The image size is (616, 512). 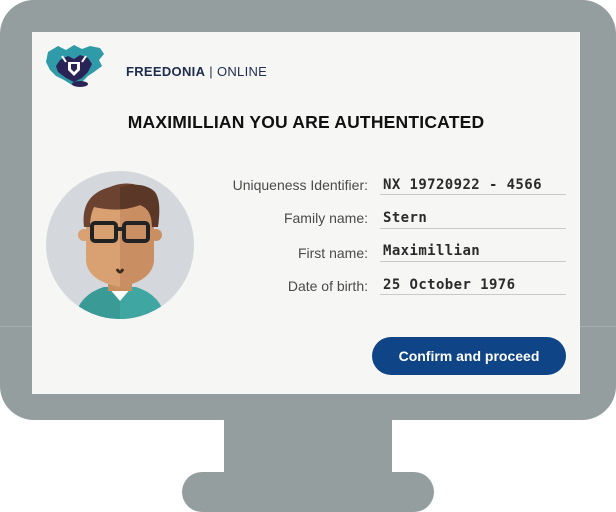 I want to click on brand-wordmark: FREEDONIA | ONLINE, so click(x=196, y=71).